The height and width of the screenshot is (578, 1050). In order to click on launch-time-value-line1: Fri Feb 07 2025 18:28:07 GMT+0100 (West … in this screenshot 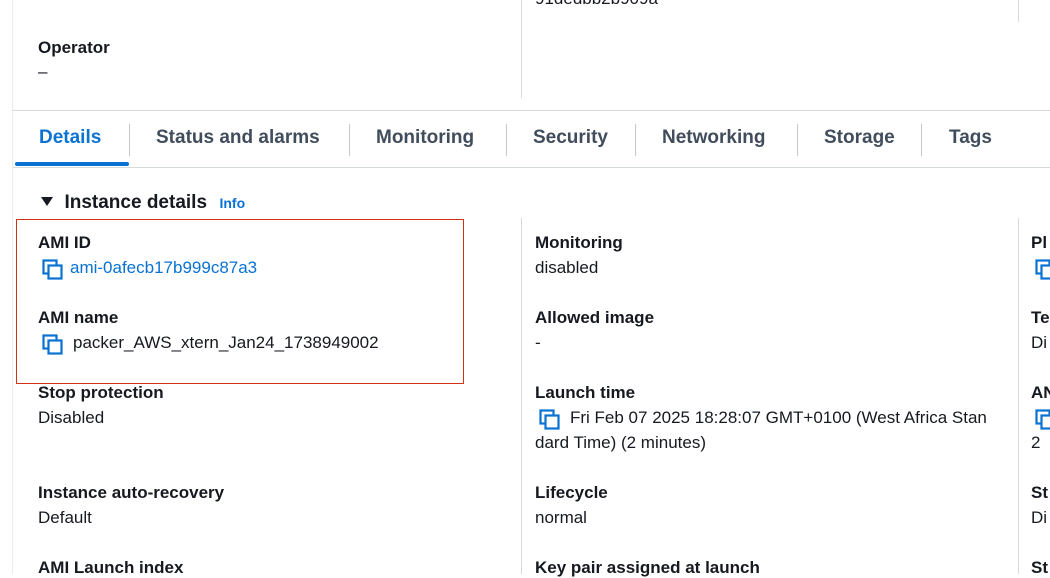, I will do `click(778, 418)`.